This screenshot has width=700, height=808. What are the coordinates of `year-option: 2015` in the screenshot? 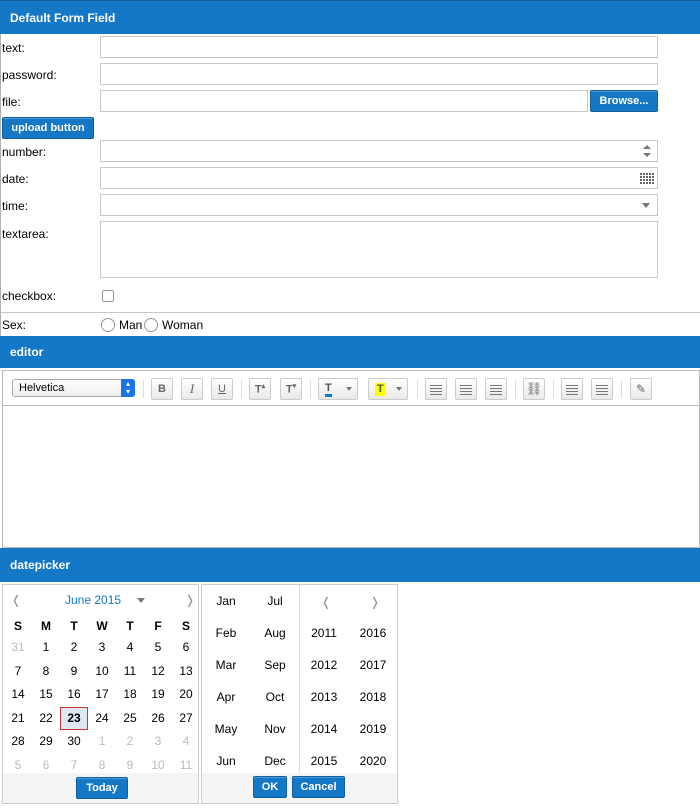 It's located at (324, 761).